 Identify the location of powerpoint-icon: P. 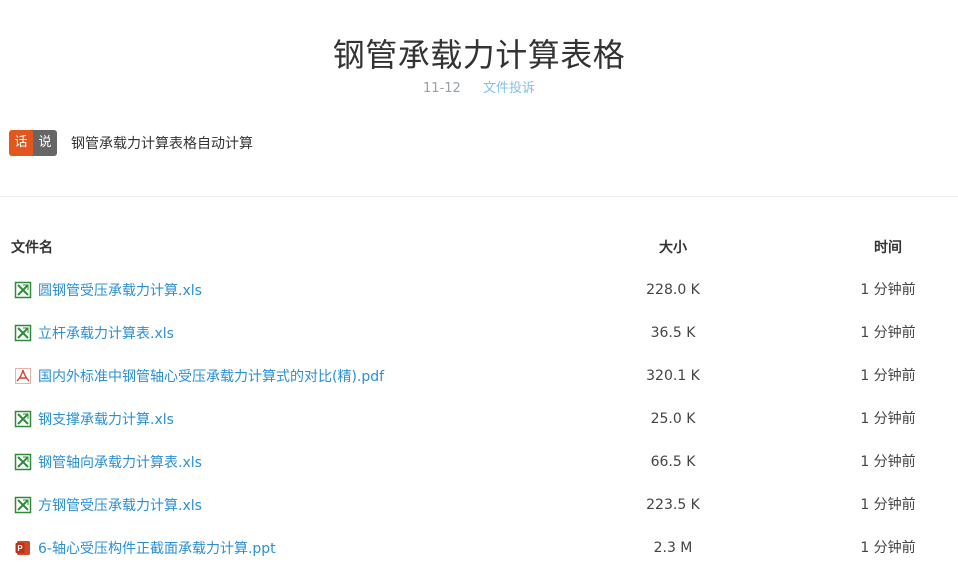
(23, 548).